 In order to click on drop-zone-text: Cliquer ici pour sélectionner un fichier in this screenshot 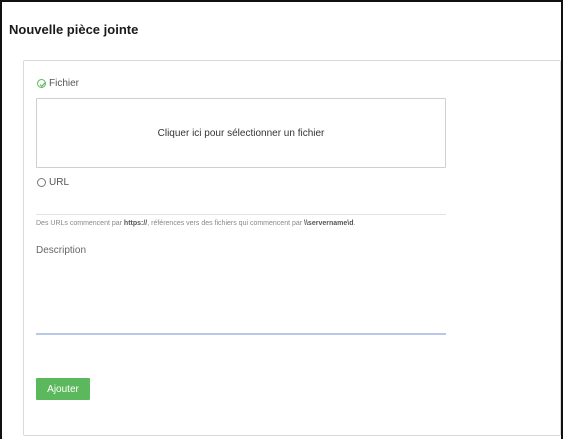, I will do `click(241, 133)`.